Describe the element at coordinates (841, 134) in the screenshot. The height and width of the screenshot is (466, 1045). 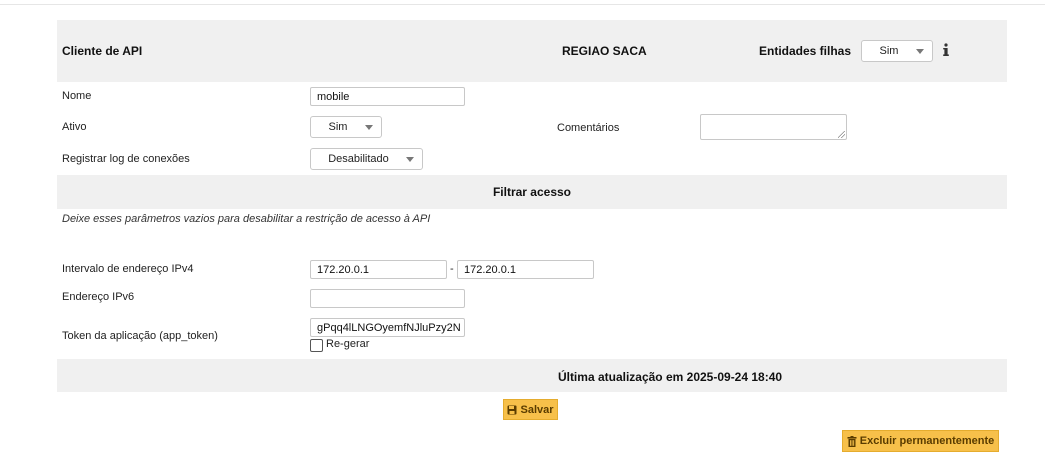
I see `resize-grip-icon` at that location.